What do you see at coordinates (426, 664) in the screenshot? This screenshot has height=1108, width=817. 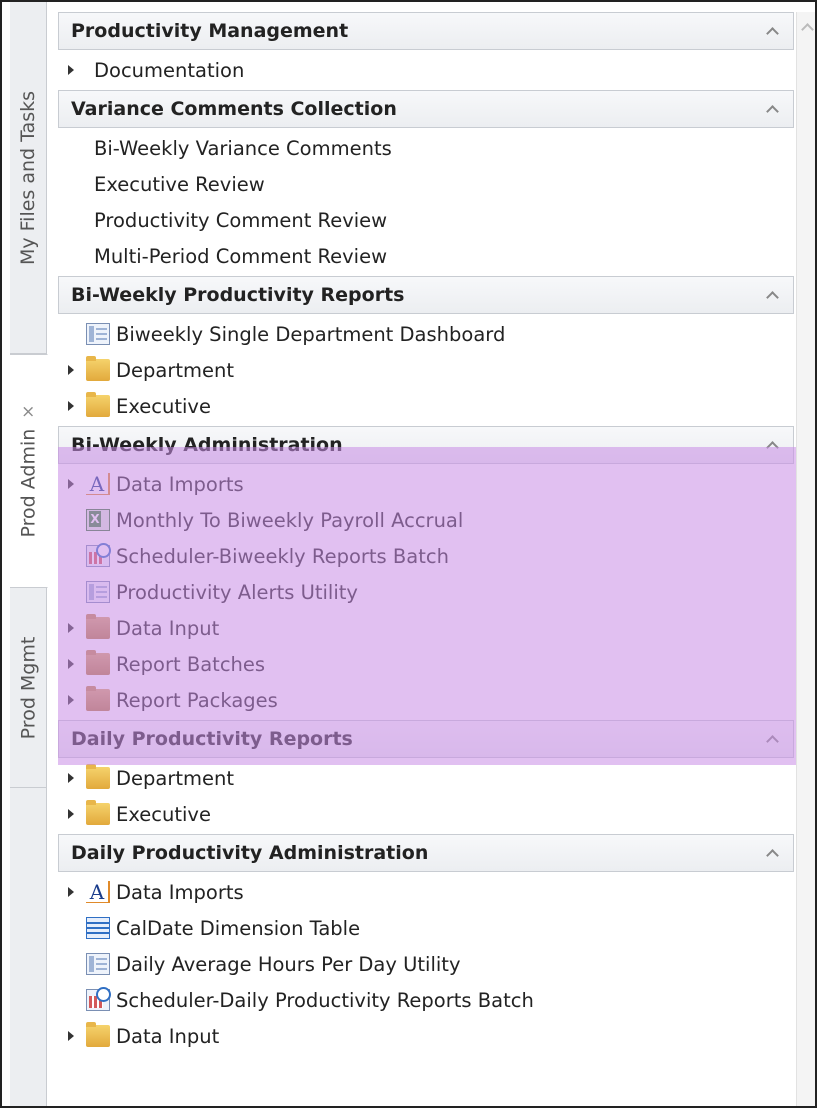 I see `tree-item: Report Batches` at bounding box center [426, 664].